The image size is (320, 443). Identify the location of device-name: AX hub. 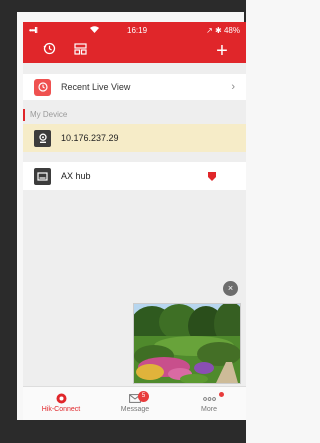
(76, 176).